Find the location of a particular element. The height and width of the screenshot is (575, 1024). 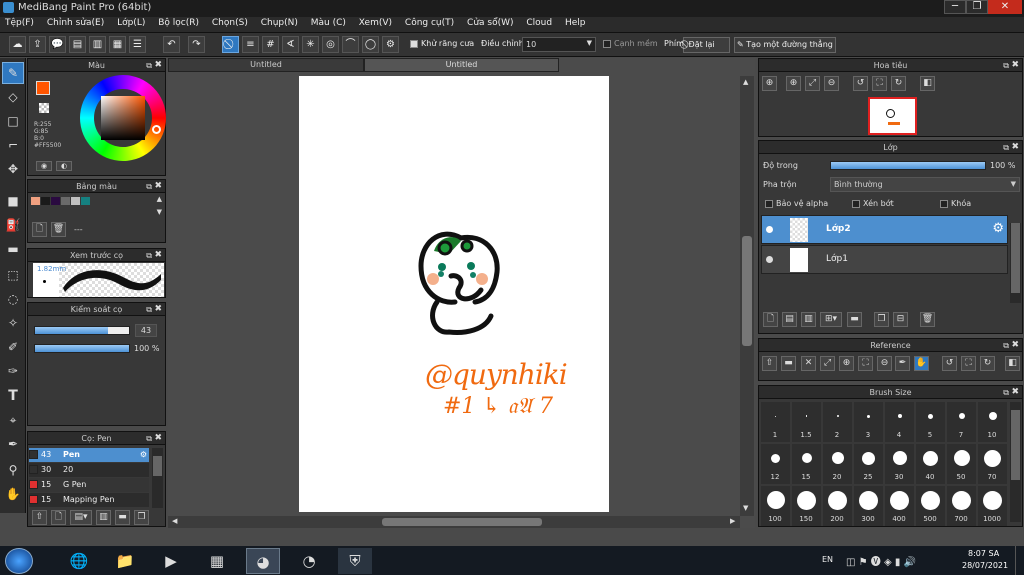

rotate-left-icon: ↺ is located at coordinates (860, 83).